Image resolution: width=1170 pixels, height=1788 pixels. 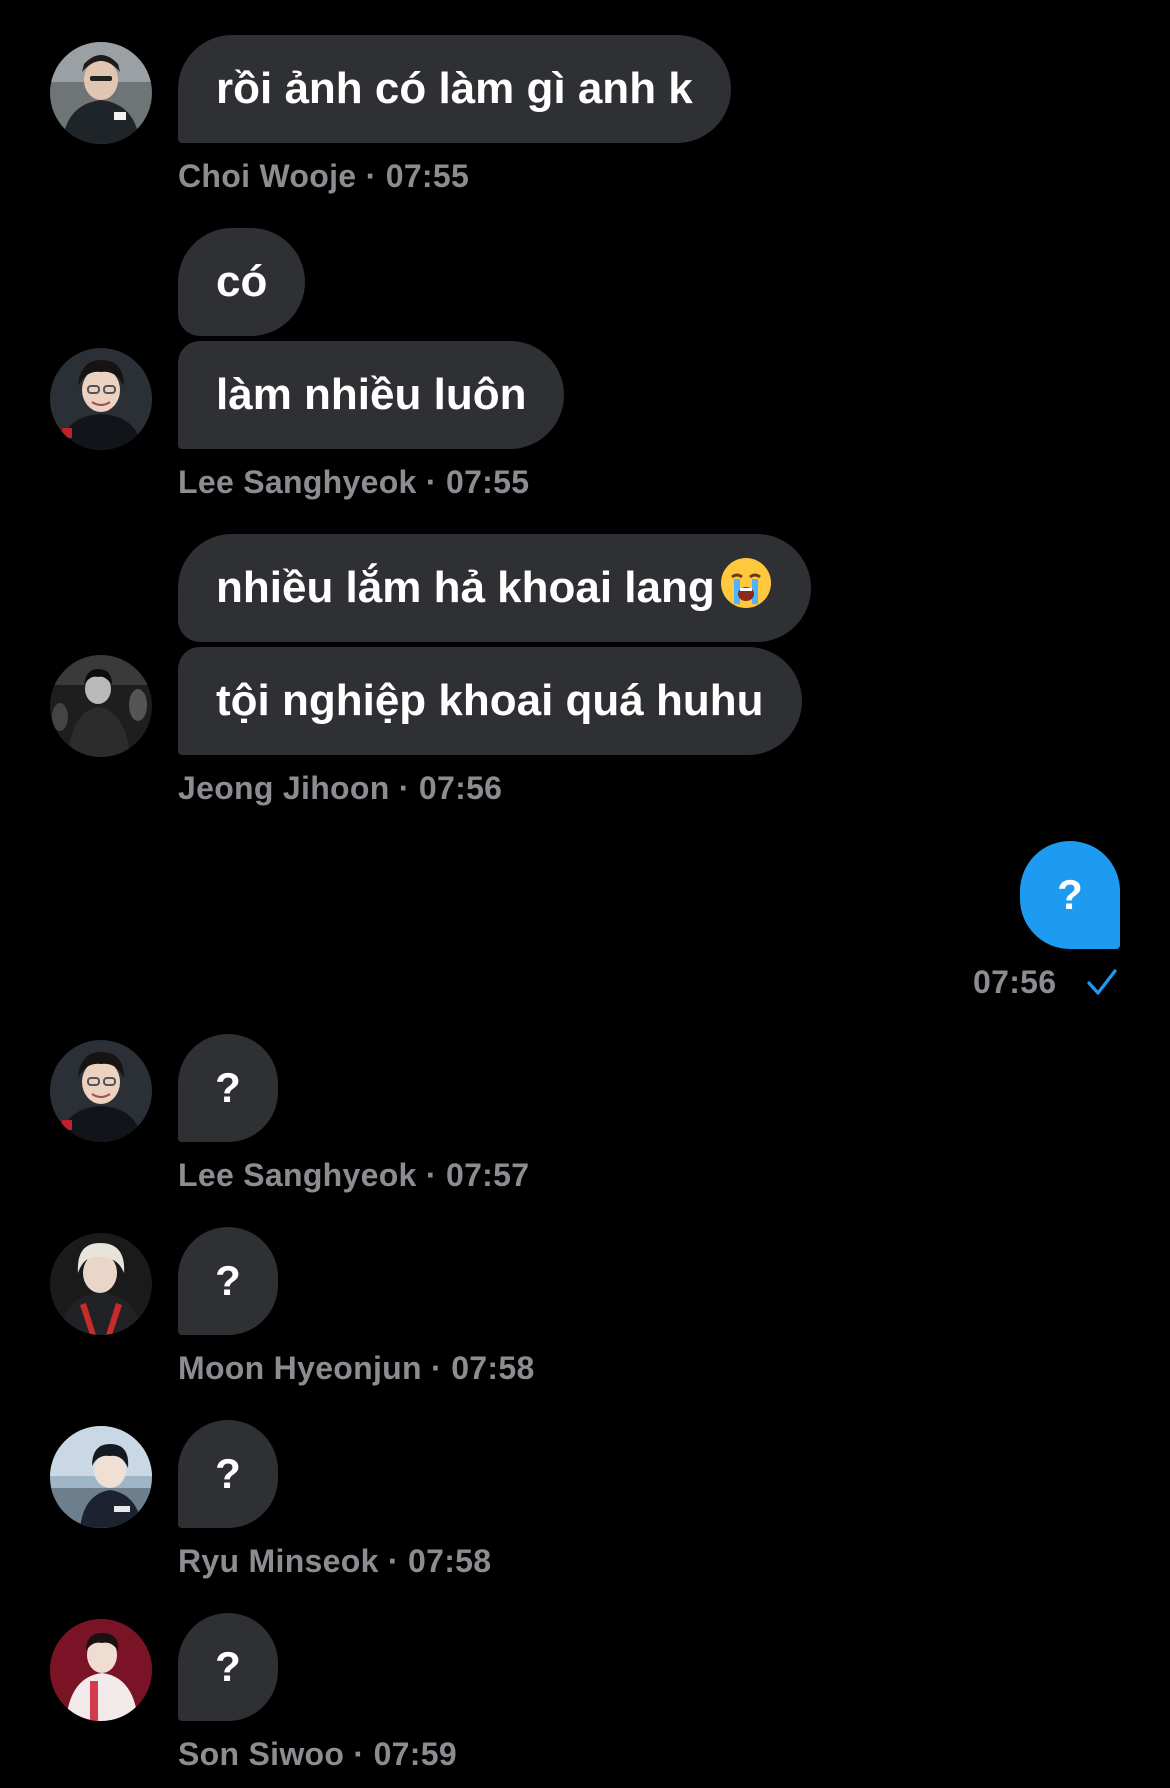 I want to click on message-text: nhiều lắm hả khoai lang, so click(x=465, y=587).